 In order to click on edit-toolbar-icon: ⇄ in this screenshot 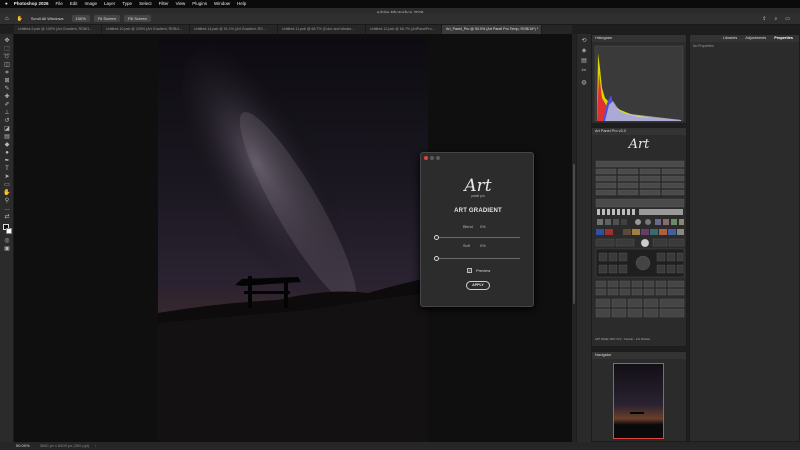, I will do `click(7, 217)`.